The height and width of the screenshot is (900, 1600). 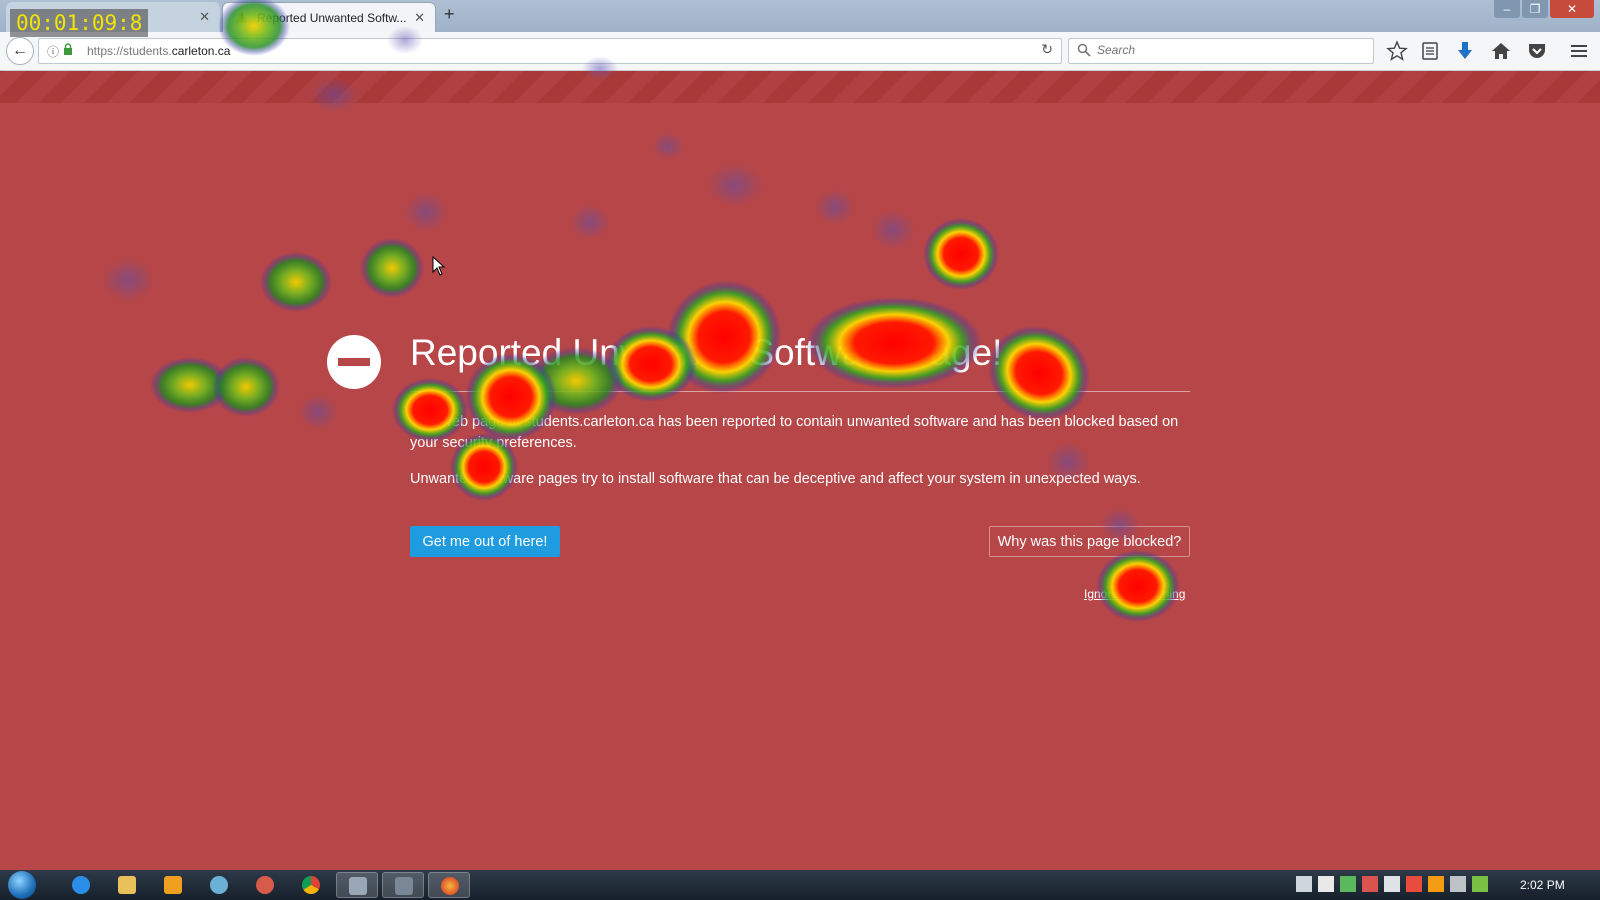 What do you see at coordinates (1501, 51) in the screenshot?
I see `home-icon` at bounding box center [1501, 51].